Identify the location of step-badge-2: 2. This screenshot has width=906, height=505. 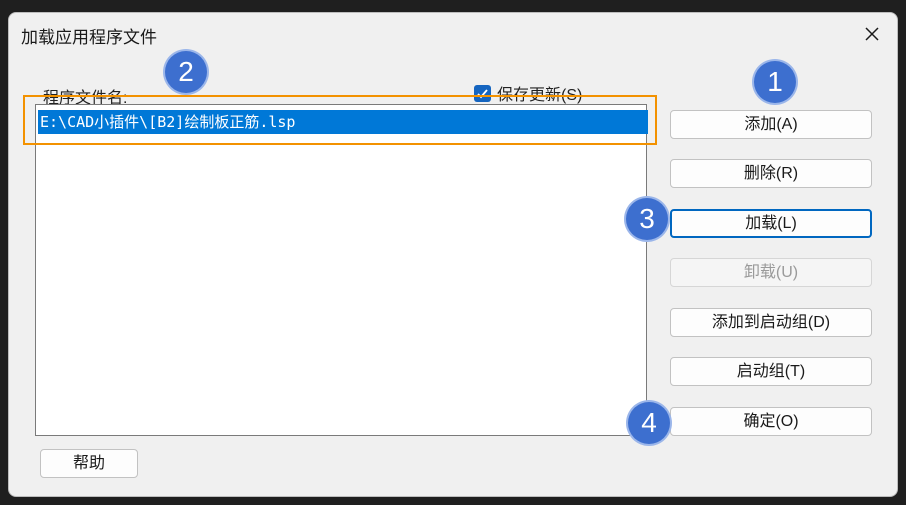
(186, 72).